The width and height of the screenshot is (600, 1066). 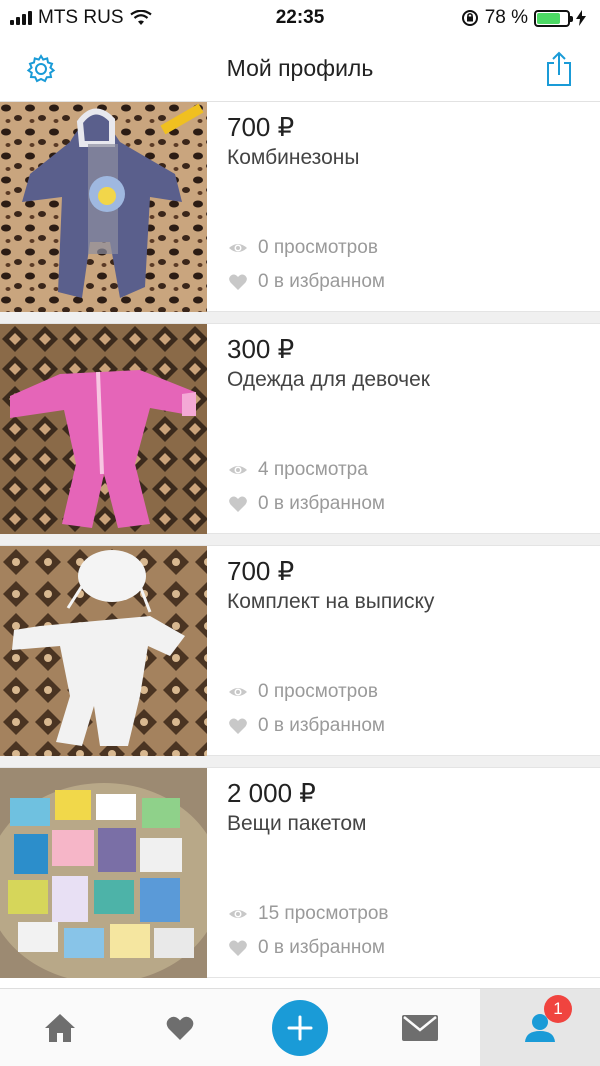 I want to click on charging-icon, so click(x=581, y=18).